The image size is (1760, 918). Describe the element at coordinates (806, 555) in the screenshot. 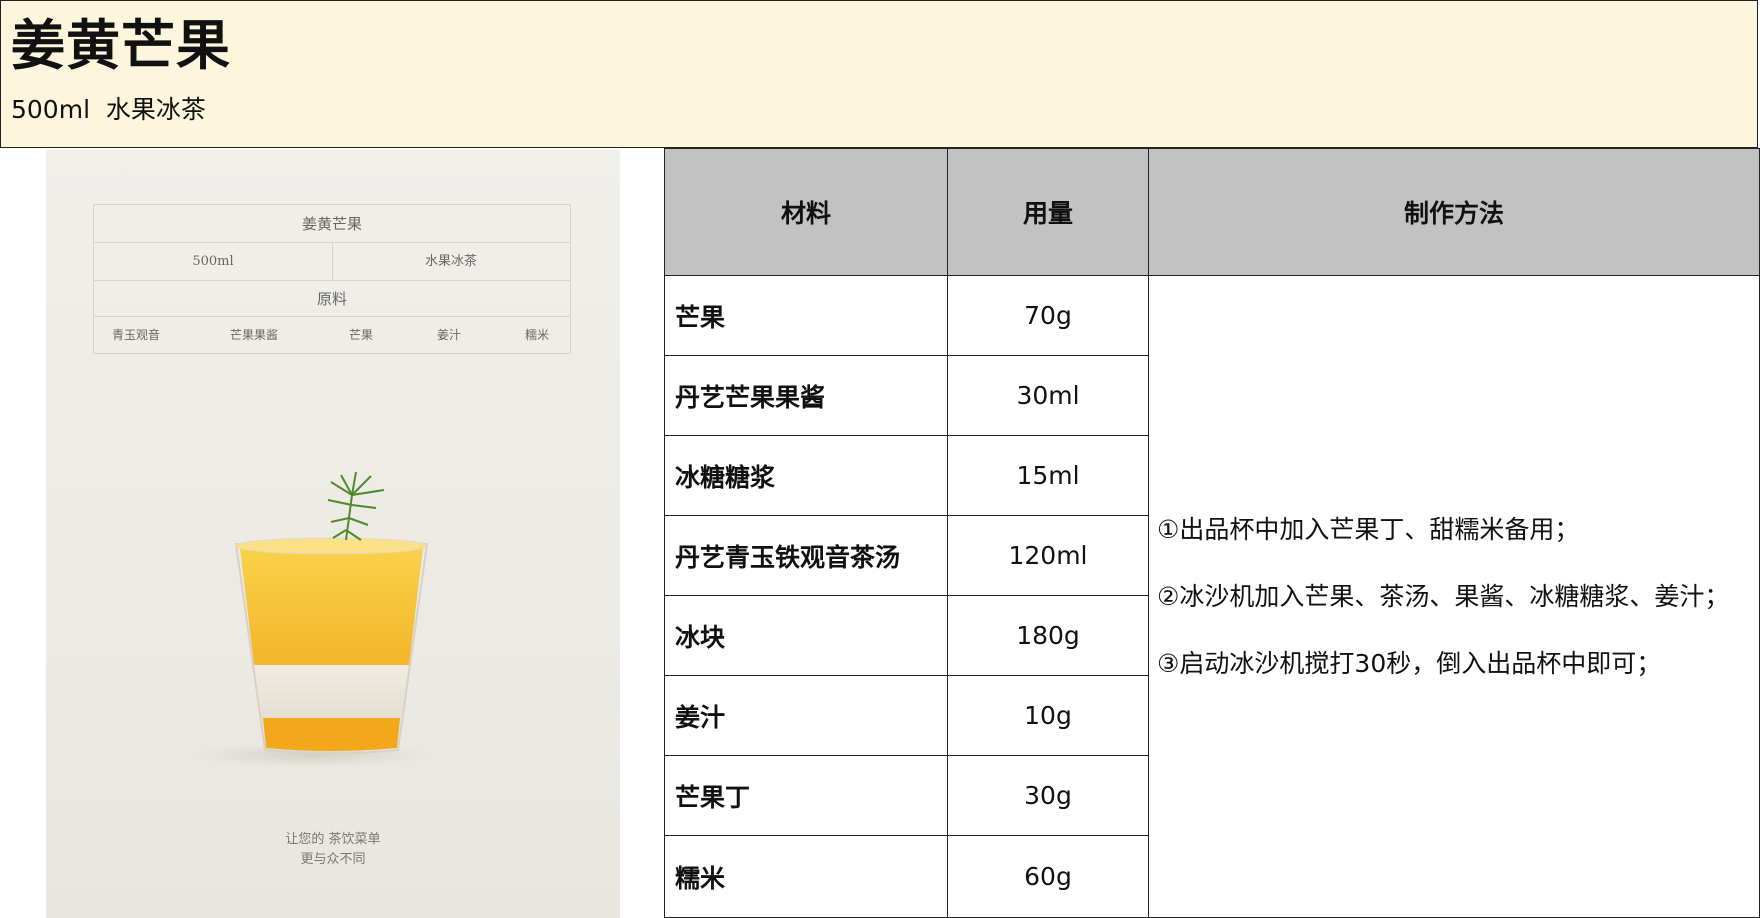

I see `ingredient-name: 丹艺青玉铁观音茶汤` at that location.